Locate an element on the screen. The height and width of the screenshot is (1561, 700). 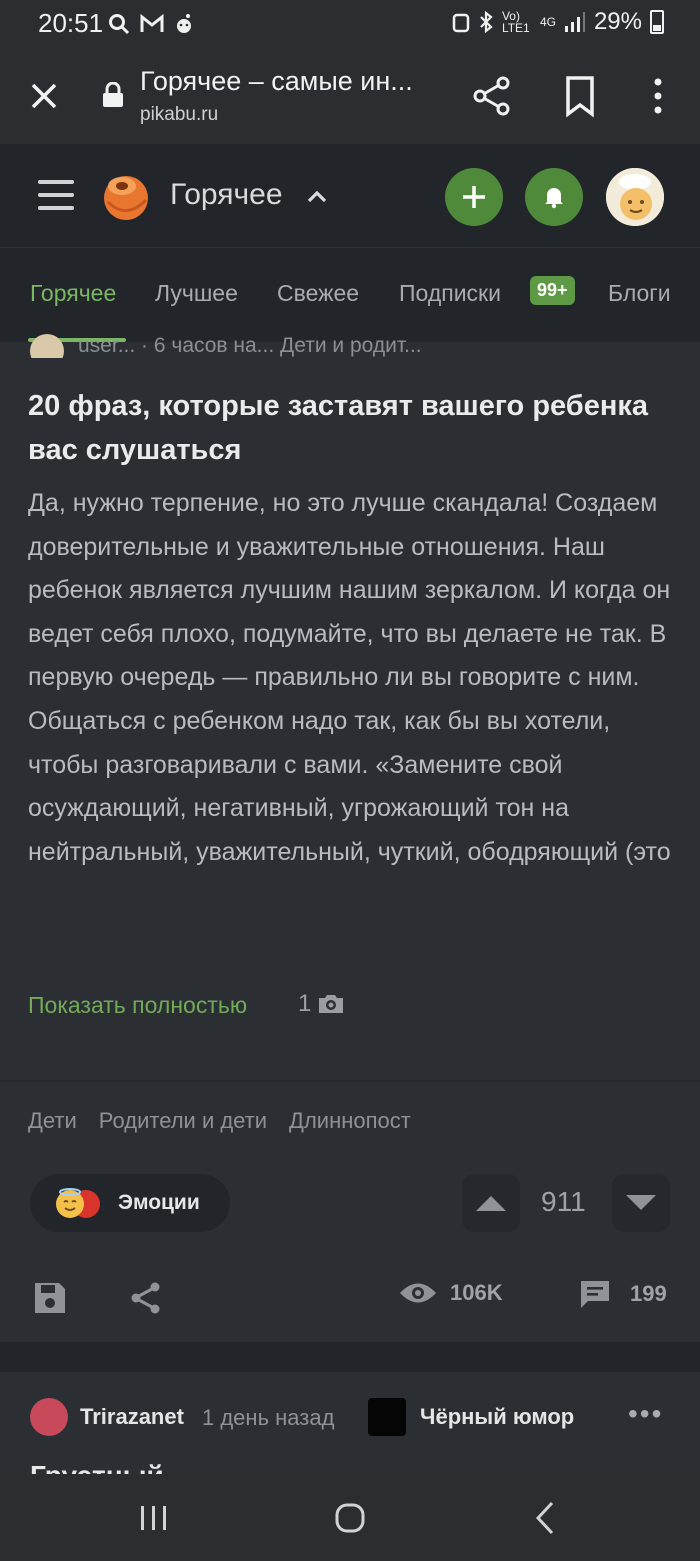
bookmark-icon is located at coordinates (580, 96).